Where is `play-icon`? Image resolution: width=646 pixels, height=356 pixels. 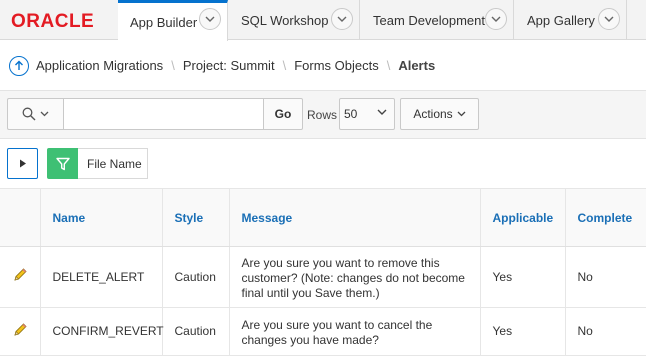 play-icon is located at coordinates (22, 163).